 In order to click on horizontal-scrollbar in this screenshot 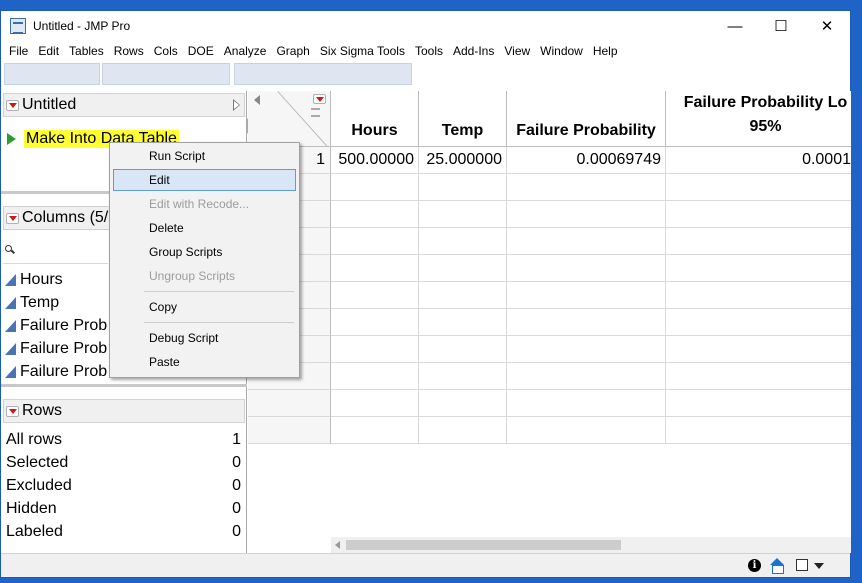, I will do `click(591, 545)`.